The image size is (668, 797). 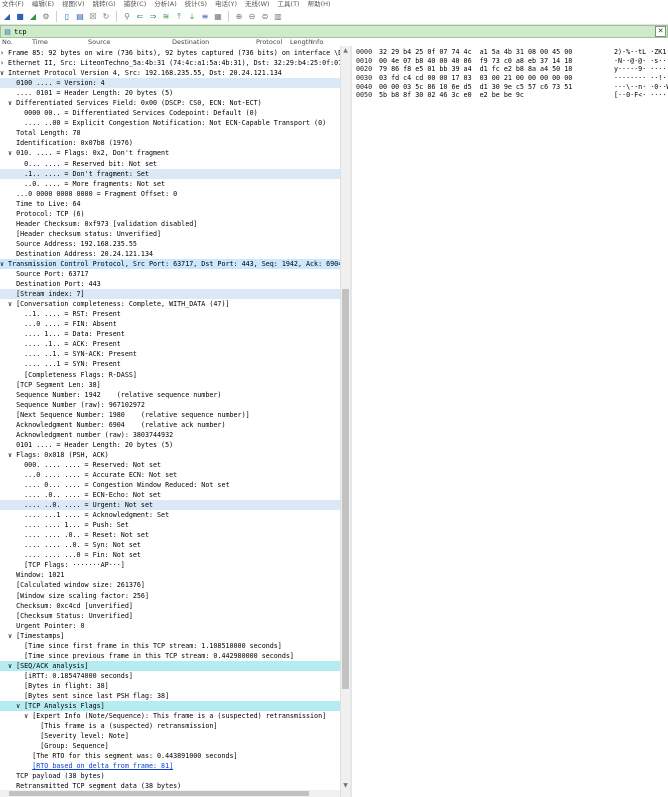 I want to click on pane-splitter, so click(x=351, y=421).